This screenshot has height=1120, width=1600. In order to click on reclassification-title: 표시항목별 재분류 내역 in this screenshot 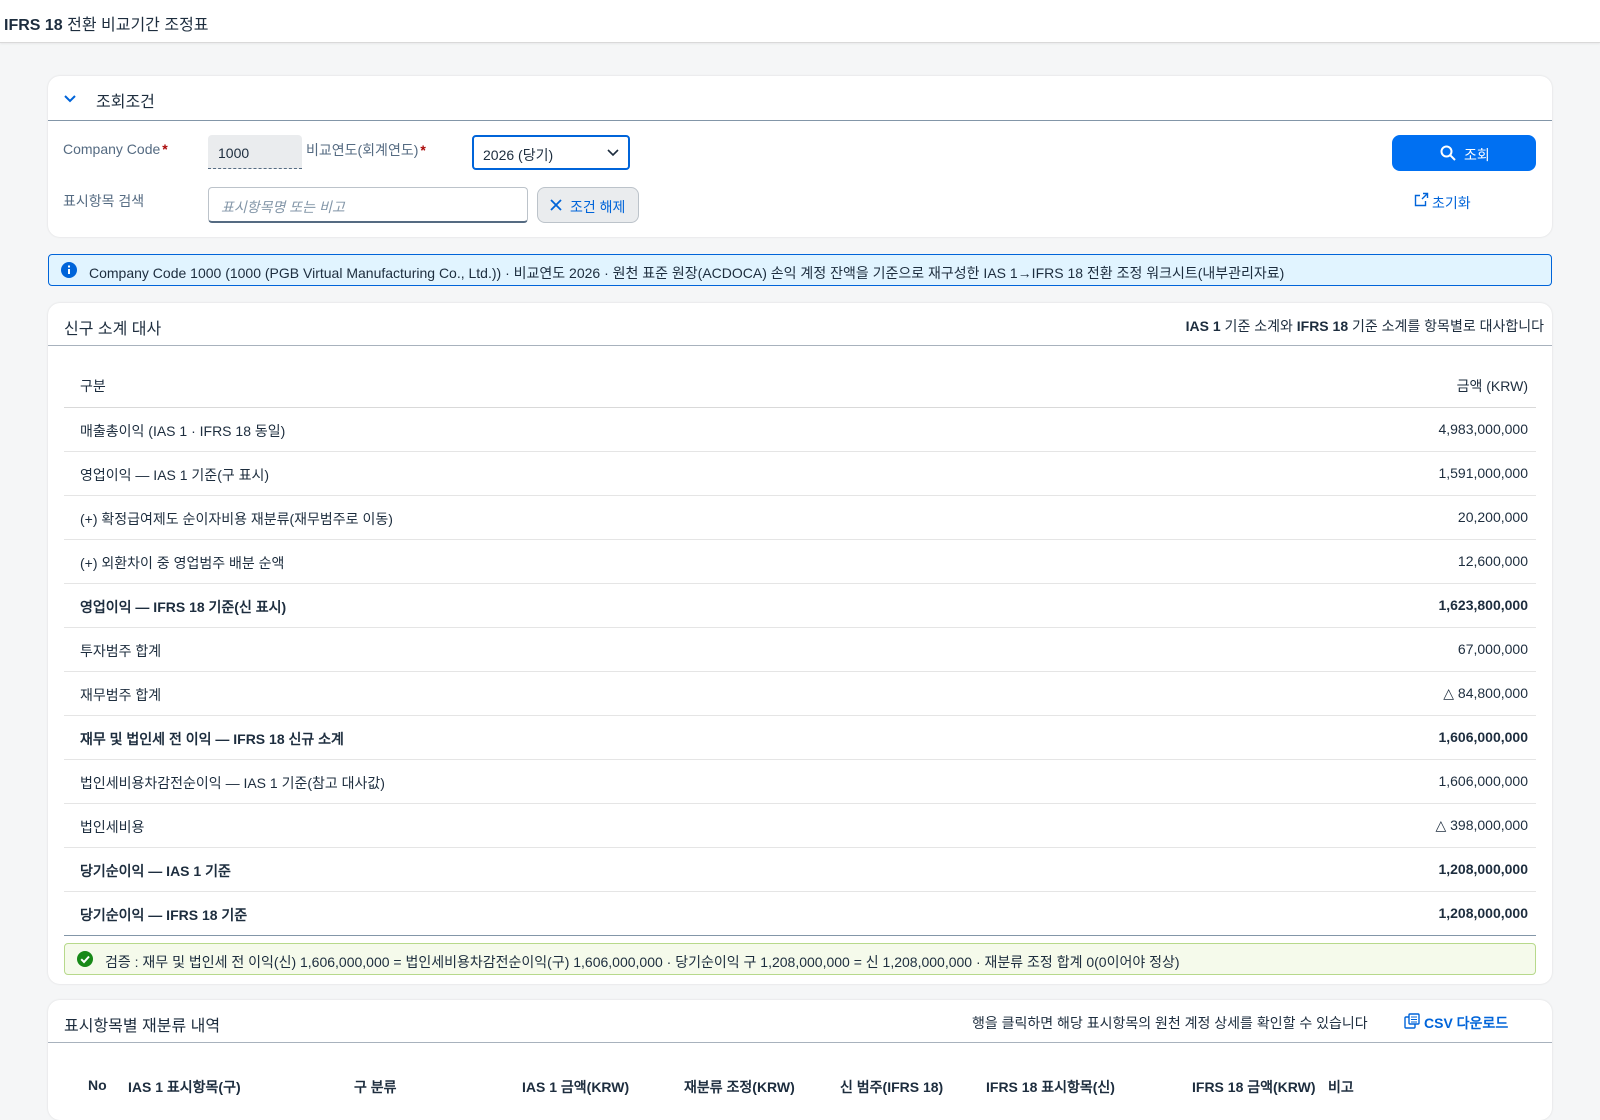, I will do `click(142, 1026)`.